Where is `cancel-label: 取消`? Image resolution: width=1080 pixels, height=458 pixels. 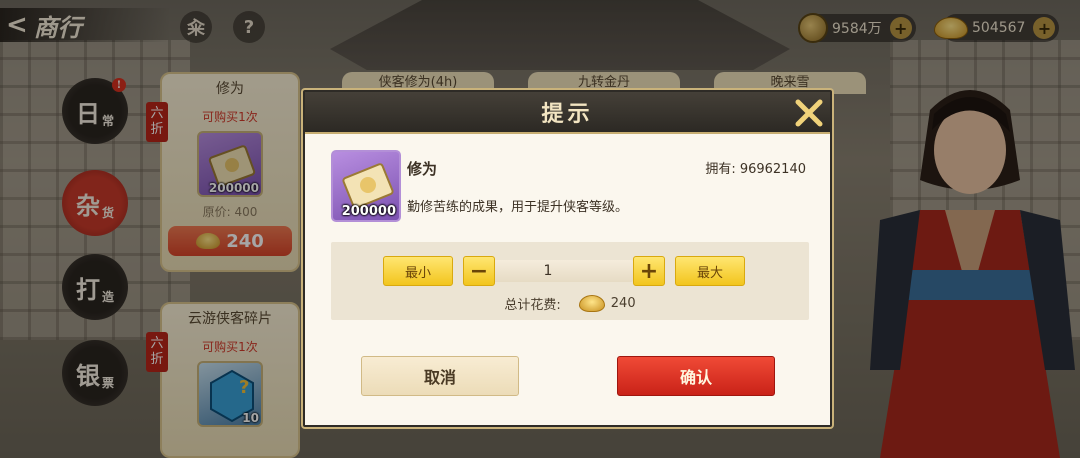 cancel-label: 取消 is located at coordinates (439, 377).